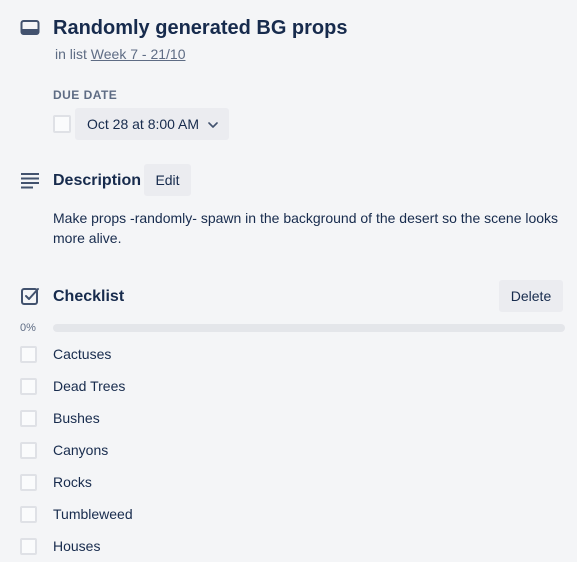 This screenshot has height=562, width=577. What do you see at coordinates (292, 546) in the screenshot?
I see `checklist-item: Houses` at bounding box center [292, 546].